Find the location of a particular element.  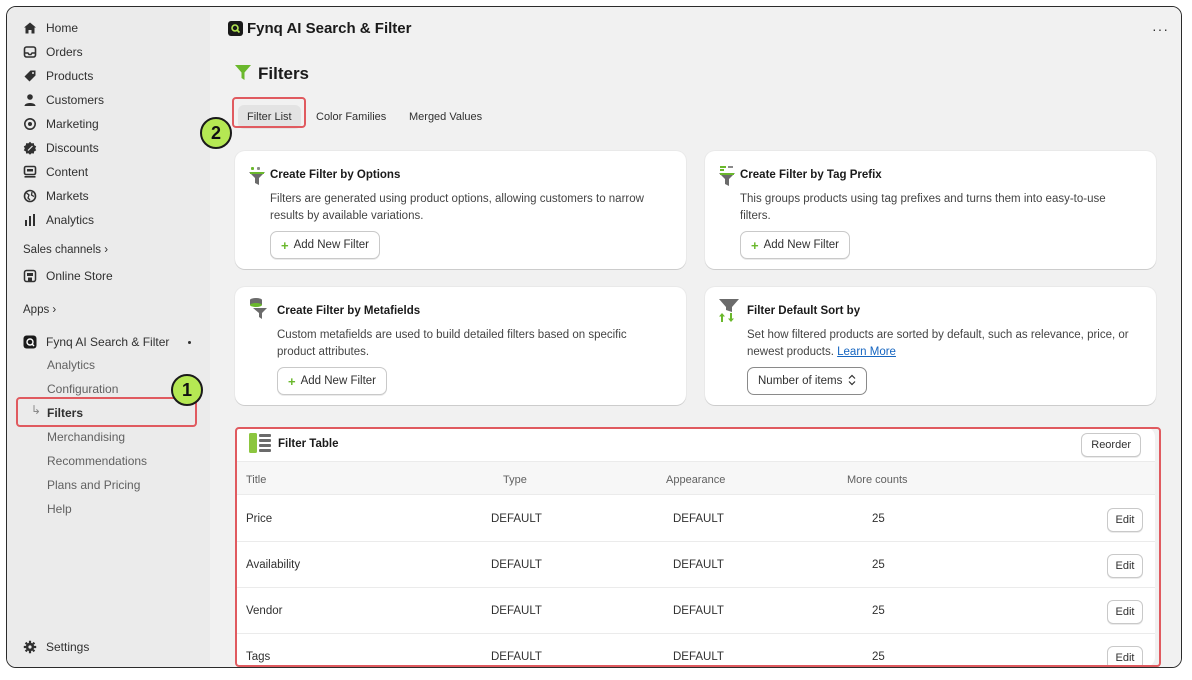

card-description-line2: filters. is located at coordinates (755, 216).